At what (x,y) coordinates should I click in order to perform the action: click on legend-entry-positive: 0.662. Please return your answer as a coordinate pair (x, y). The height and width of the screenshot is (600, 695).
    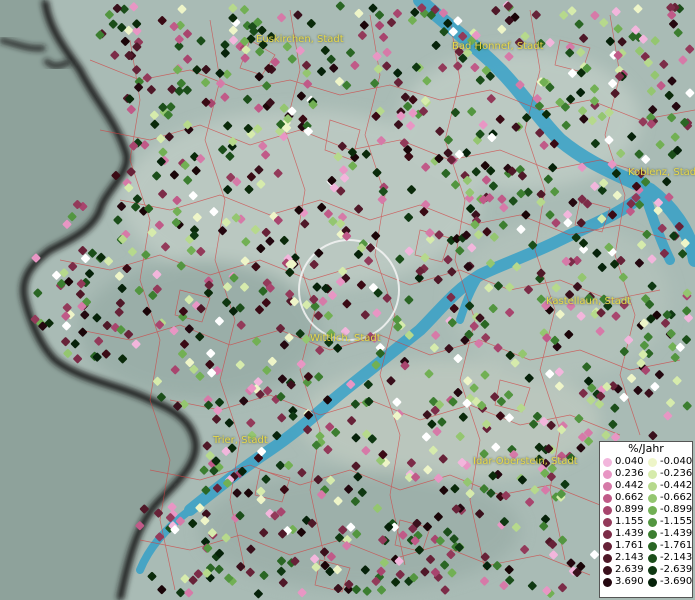
    Looking at the image, I should click on (622, 498).